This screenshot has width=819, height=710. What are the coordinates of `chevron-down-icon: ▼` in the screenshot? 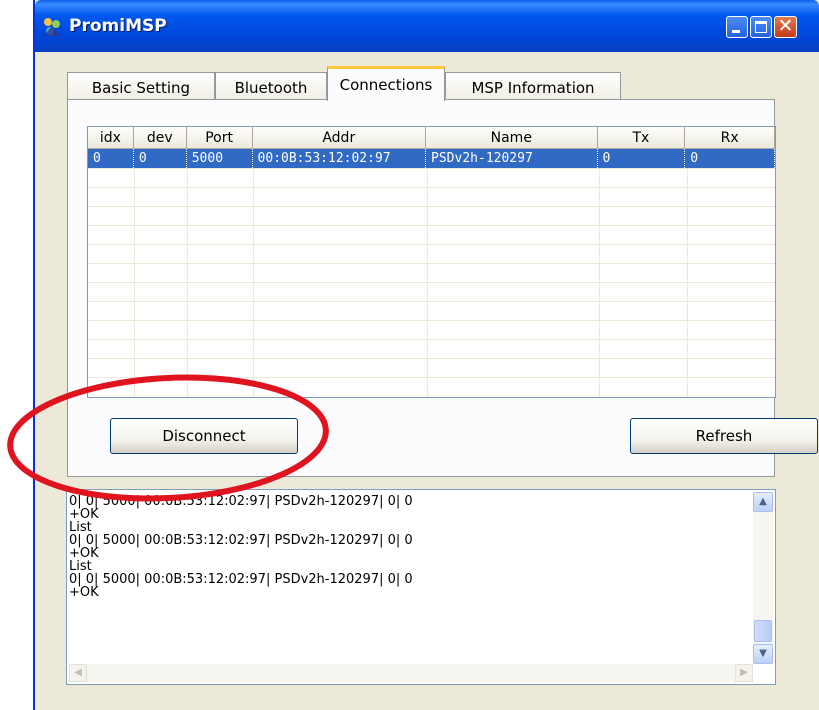 It's located at (763, 653).